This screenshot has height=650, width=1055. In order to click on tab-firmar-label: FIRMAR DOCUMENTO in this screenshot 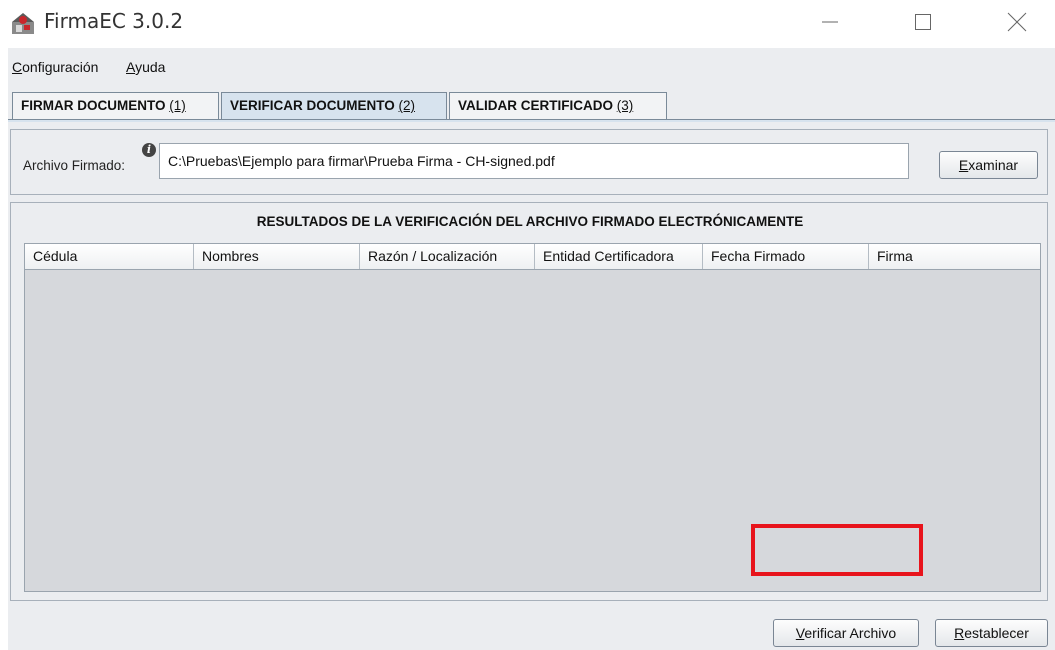, I will do `click(95, 105)`.